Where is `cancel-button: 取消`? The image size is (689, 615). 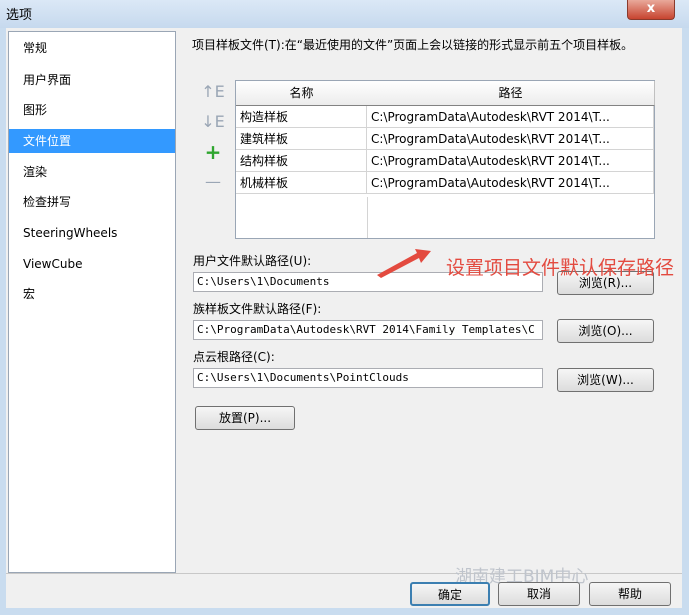
cancel-button: 取消 is located at coordinates (539, 594).